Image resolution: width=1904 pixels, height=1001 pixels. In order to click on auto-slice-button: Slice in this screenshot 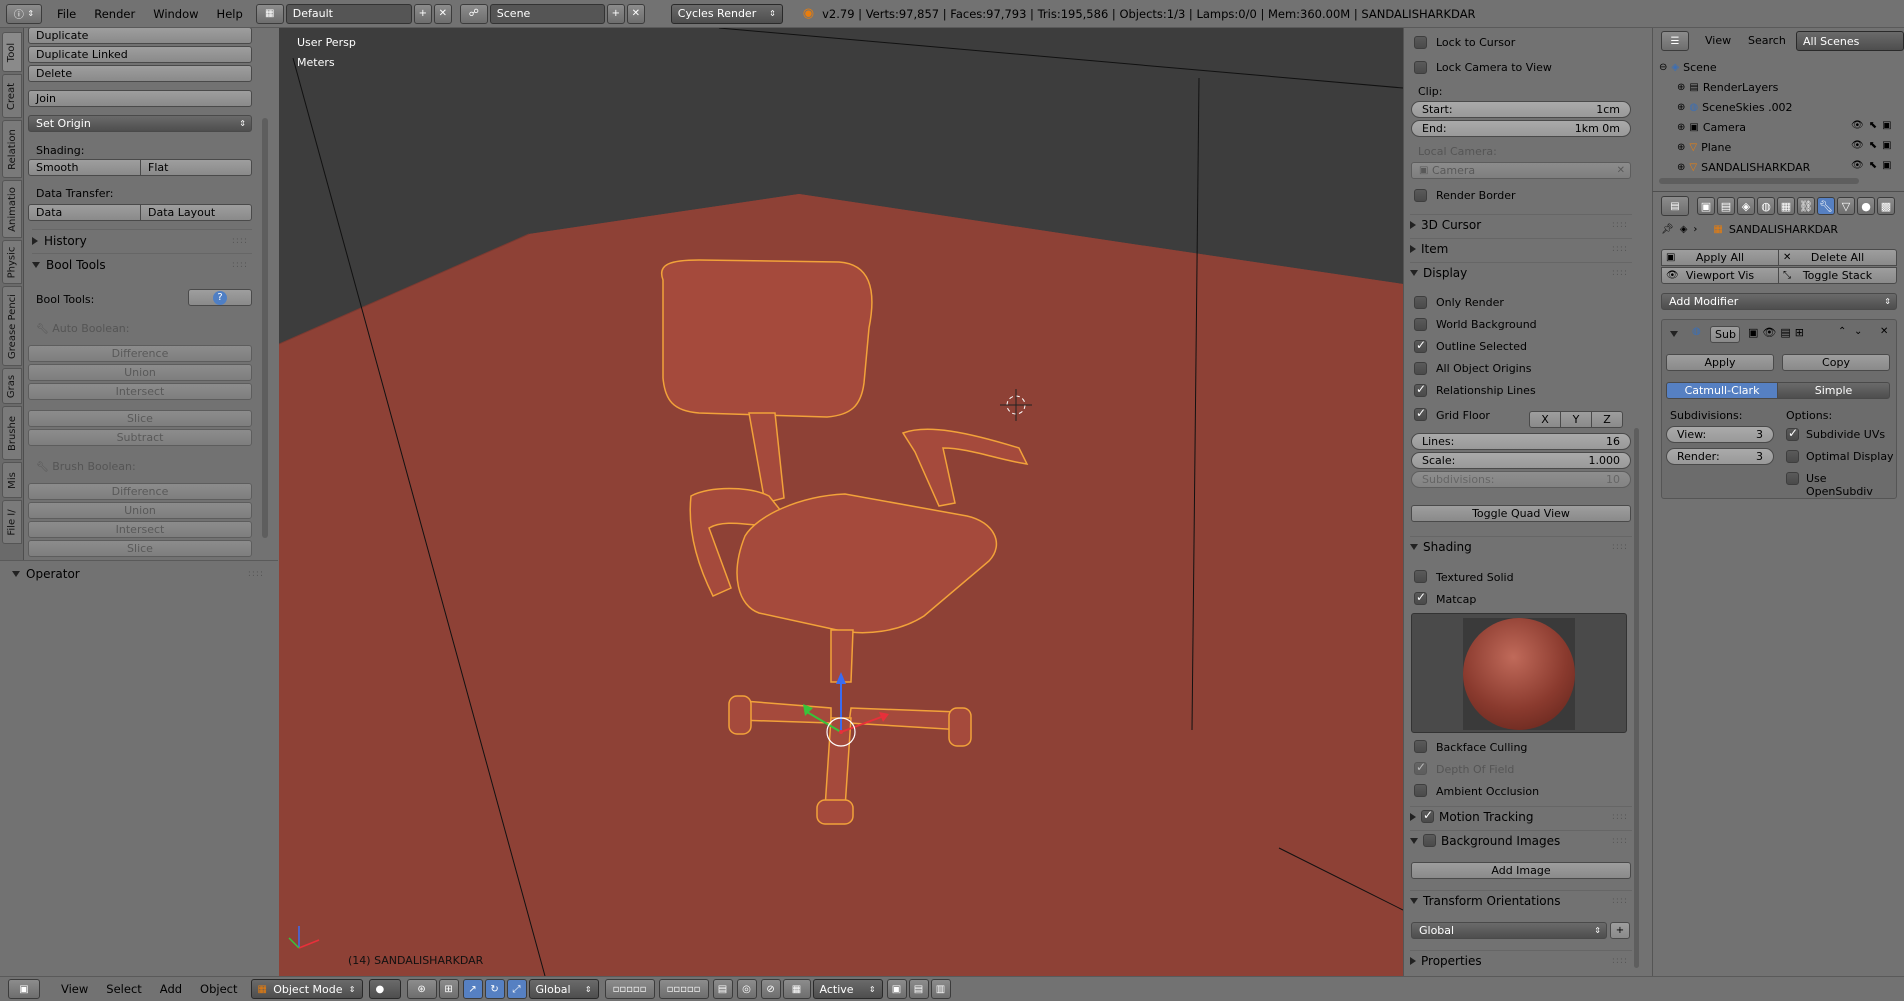, I will do `click(140, 418)`.